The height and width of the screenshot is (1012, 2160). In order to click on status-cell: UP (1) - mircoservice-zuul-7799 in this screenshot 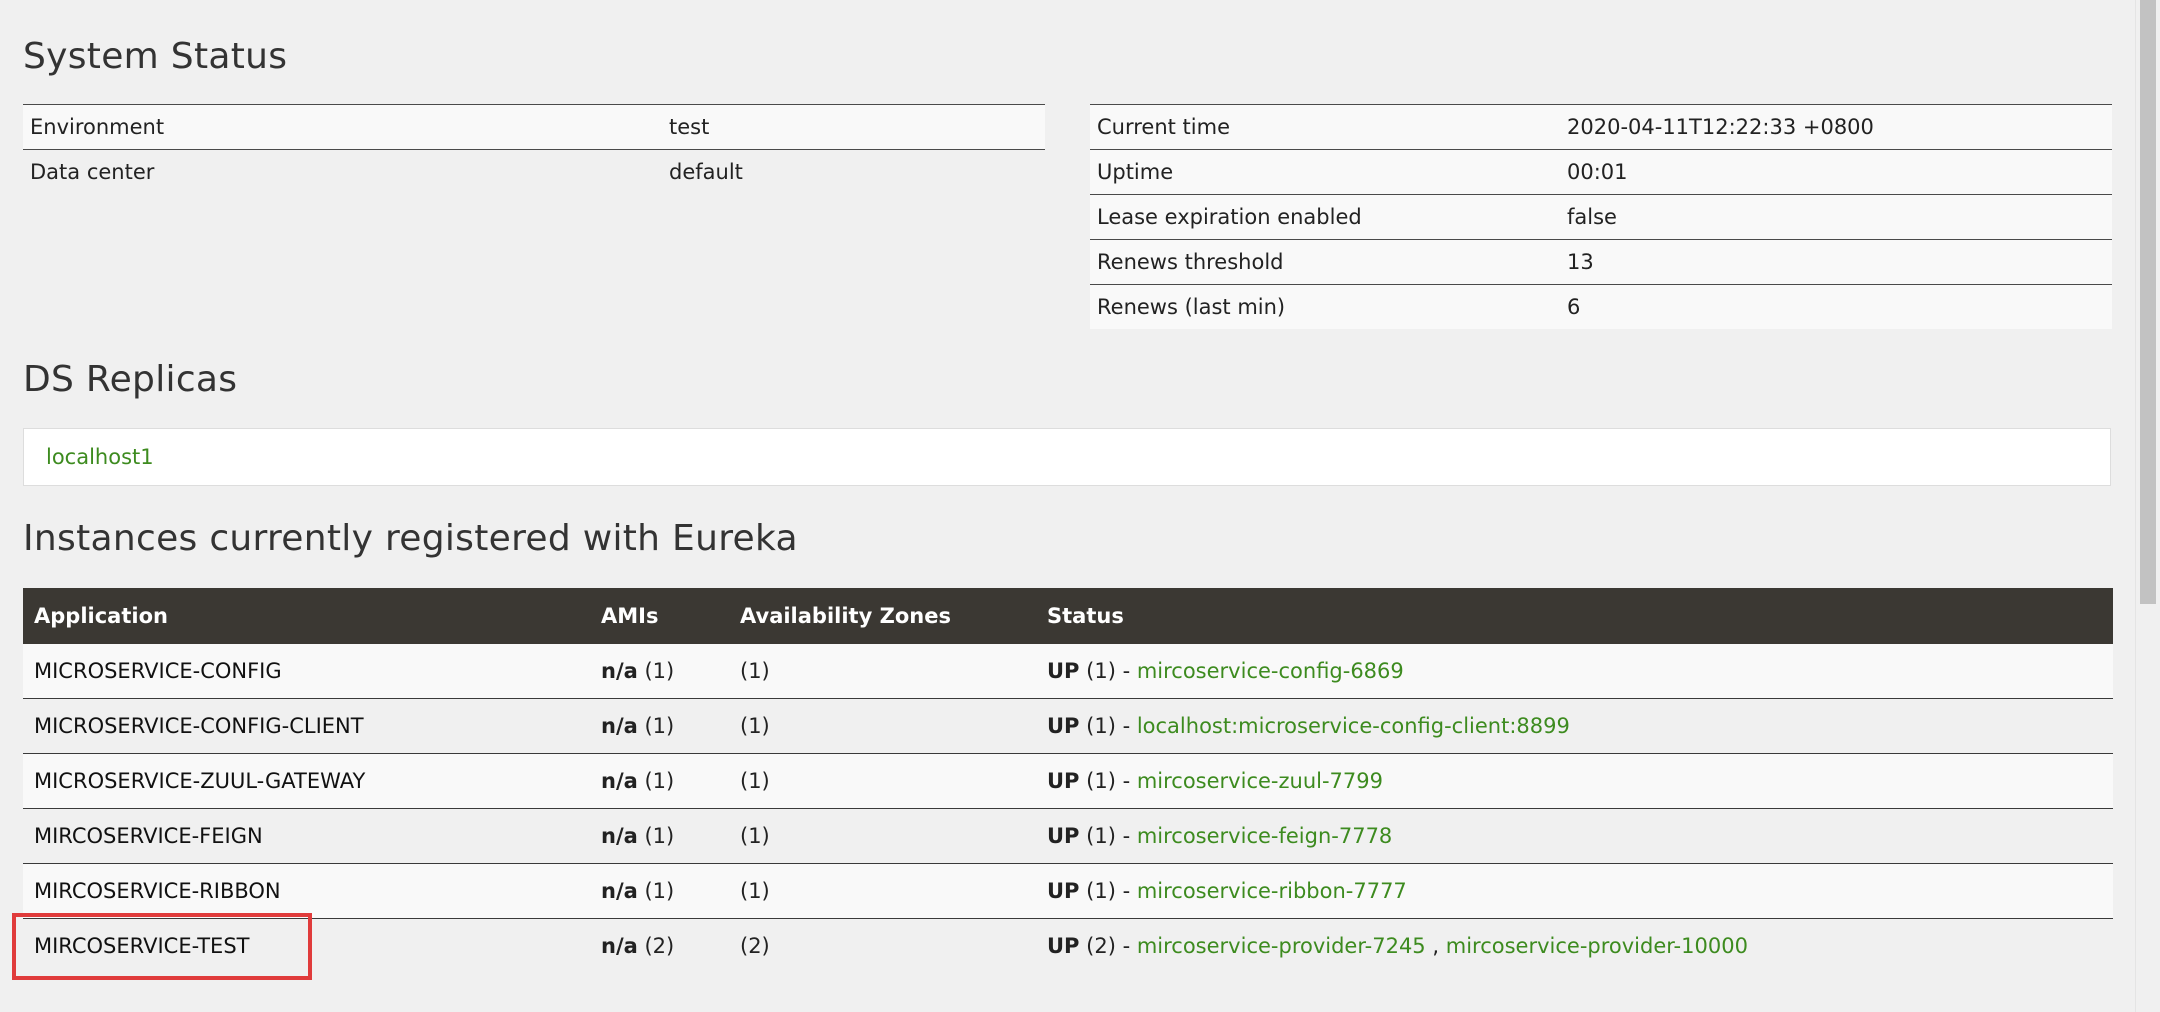, I will do `click(1574, 781)`.